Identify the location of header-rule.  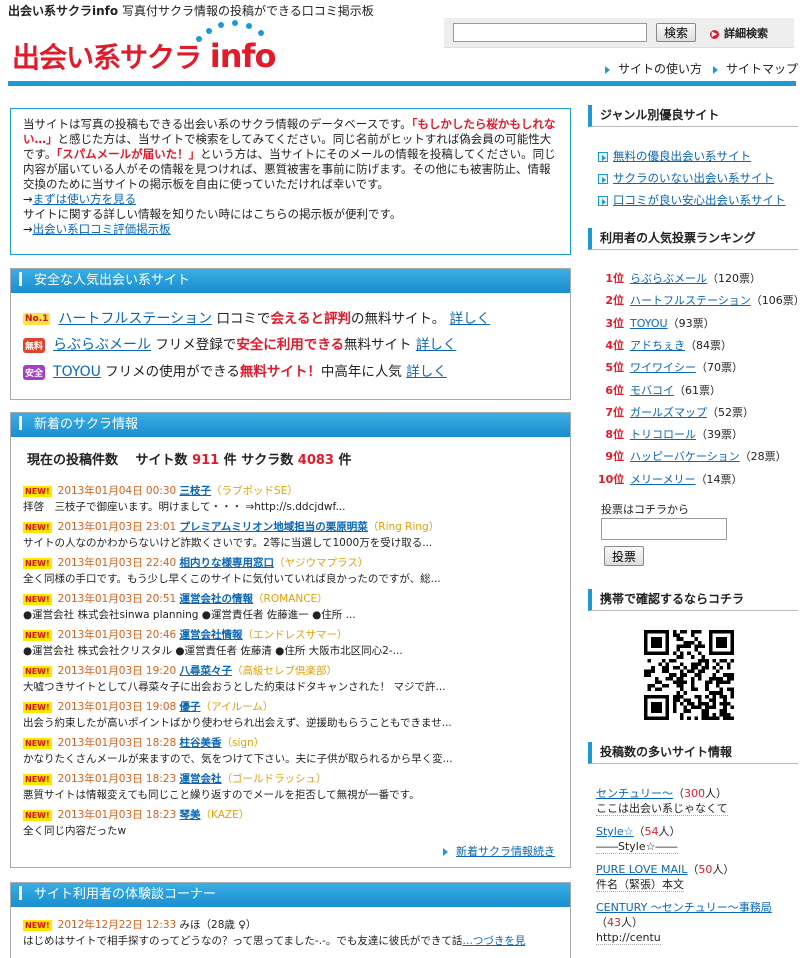
(402, 83).